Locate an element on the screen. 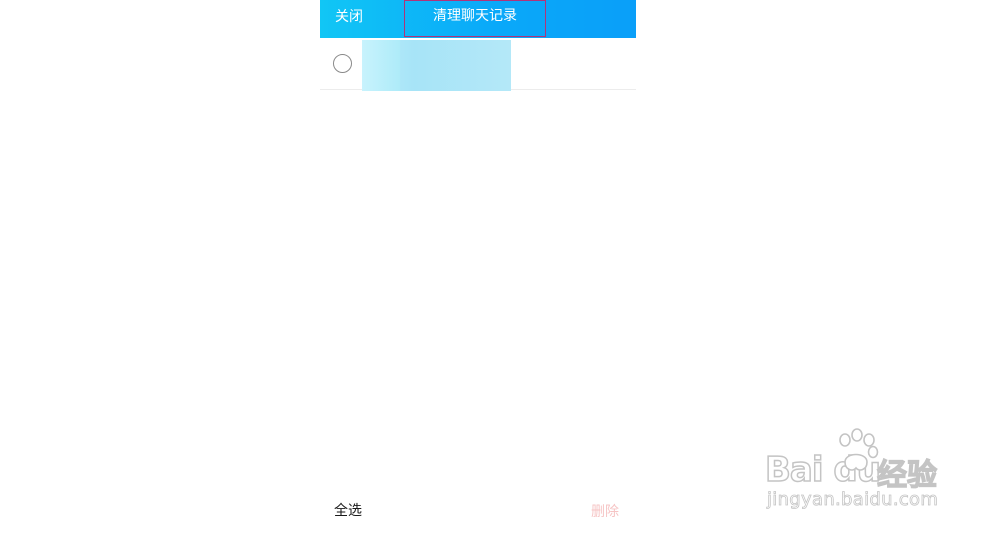 The width and height of the screenshot is (1000, 534). watermark-url: jingyan.baidu.com is located at coordinates (853, 500).